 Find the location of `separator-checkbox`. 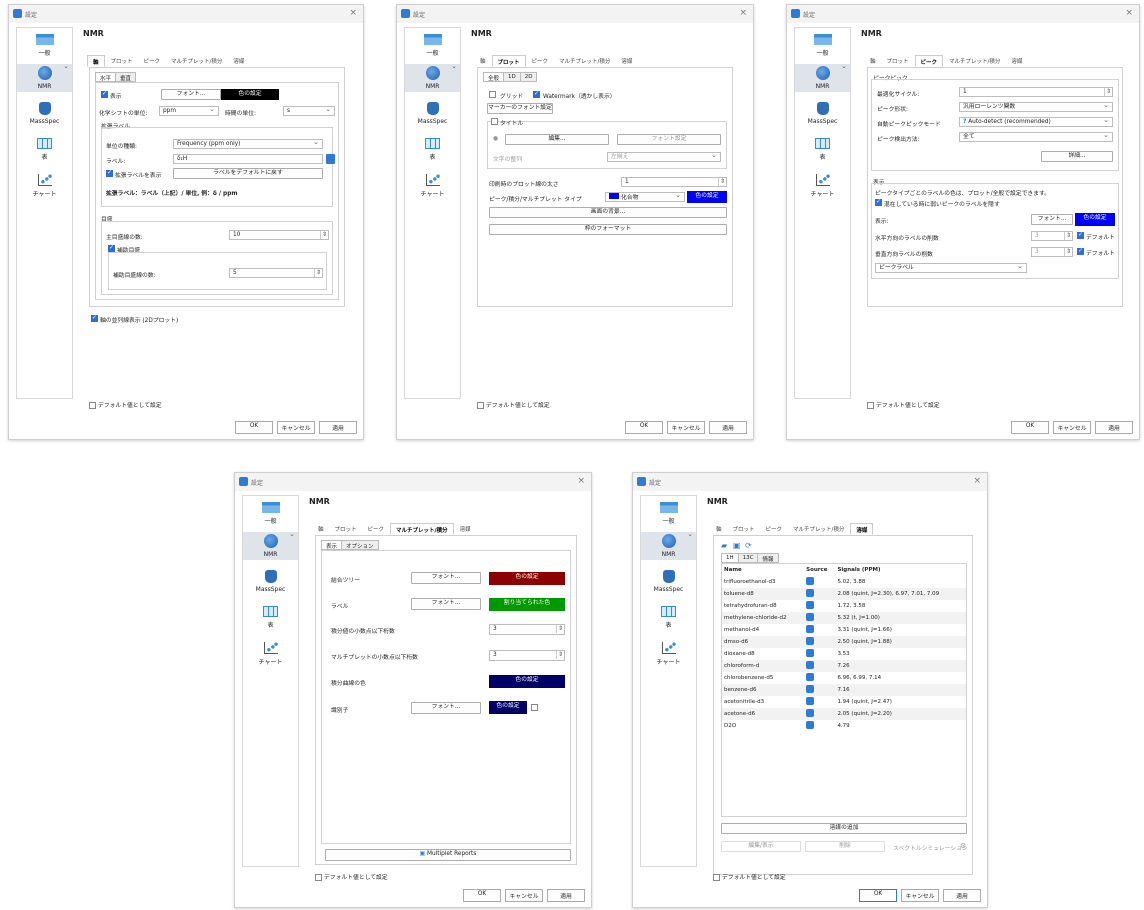

separator-checkbox is located at coordinates (534, 707).